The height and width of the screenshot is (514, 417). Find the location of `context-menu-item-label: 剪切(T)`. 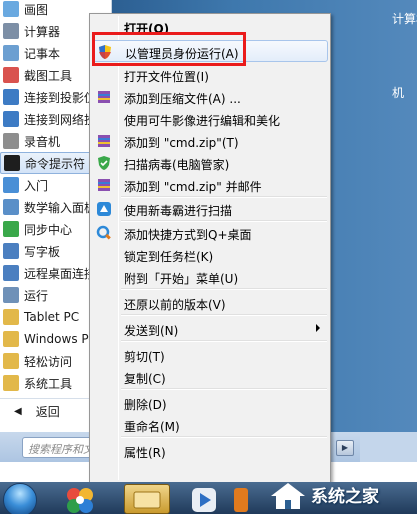

context-menu-item-label: 剪切(T) is located at coordinates (144, 357).